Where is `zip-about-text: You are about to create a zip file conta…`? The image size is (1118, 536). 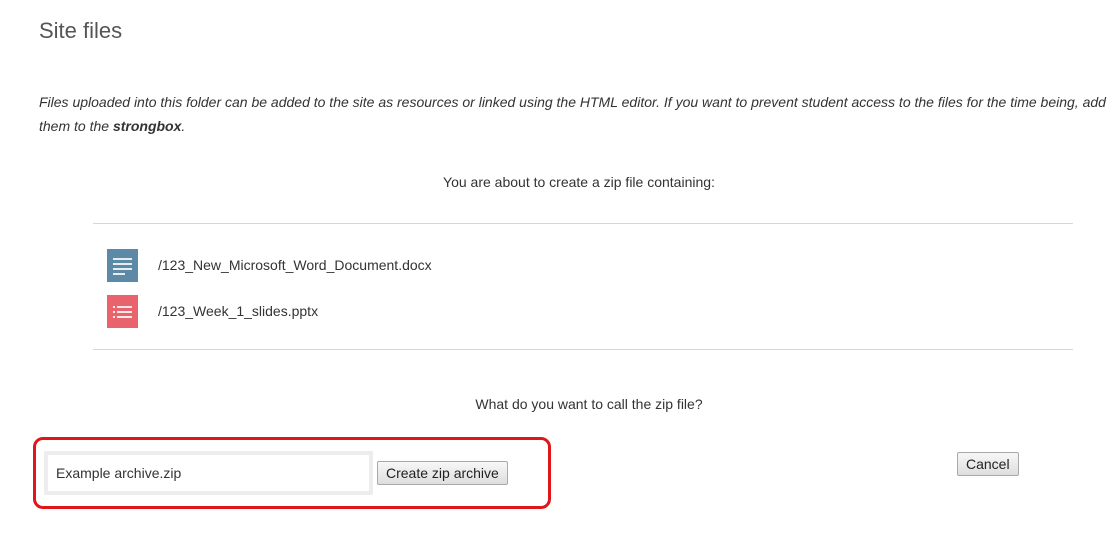 zip-about-text: You are about to create a zip file conta… is located at coordinates (579, 182).